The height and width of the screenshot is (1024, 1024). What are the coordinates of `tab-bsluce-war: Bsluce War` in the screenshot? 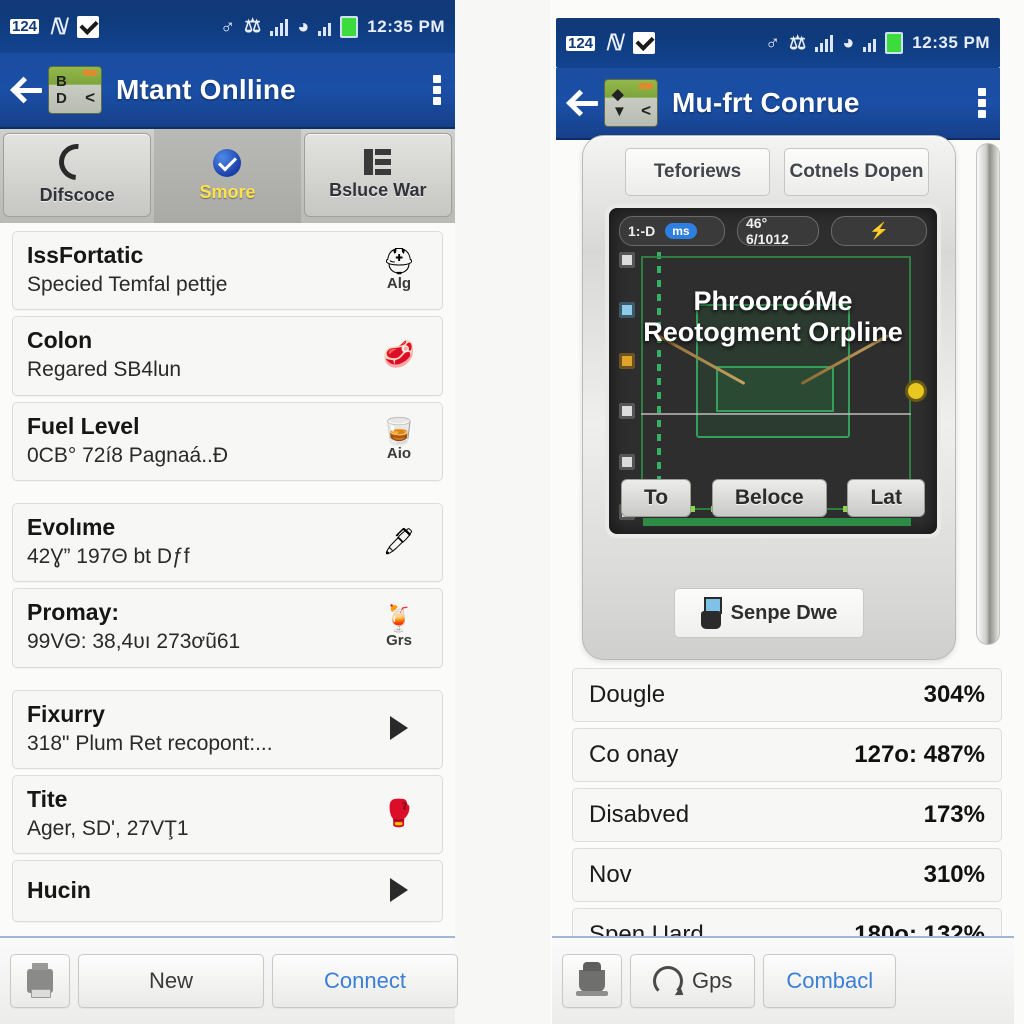 It's located at (377, 175).